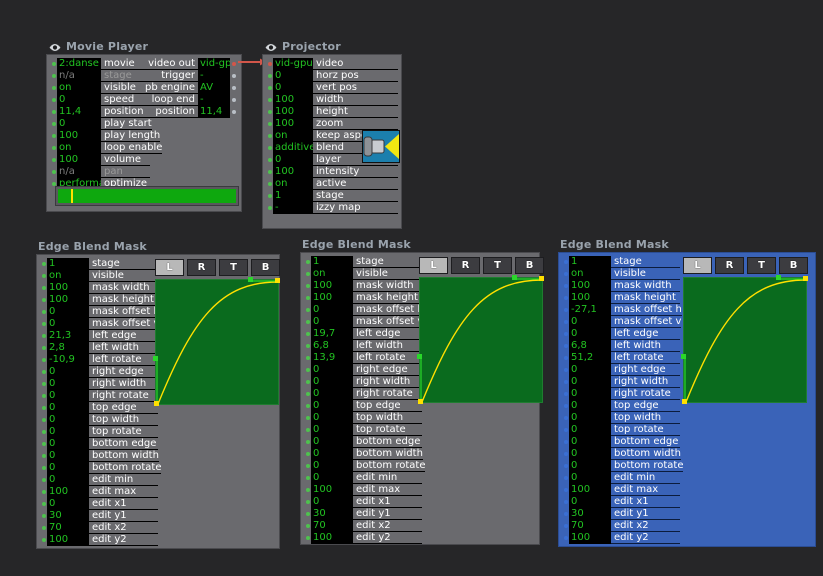  What do you see at coordinates (99, 420) in the screenshot?
I see `param-row: 0 top width` at bounding box center [99, 420].